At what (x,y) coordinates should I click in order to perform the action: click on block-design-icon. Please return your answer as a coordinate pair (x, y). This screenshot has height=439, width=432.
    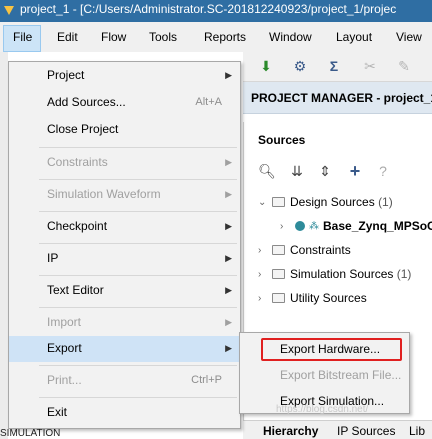
    Looking at the image, I should click on (300, 226).